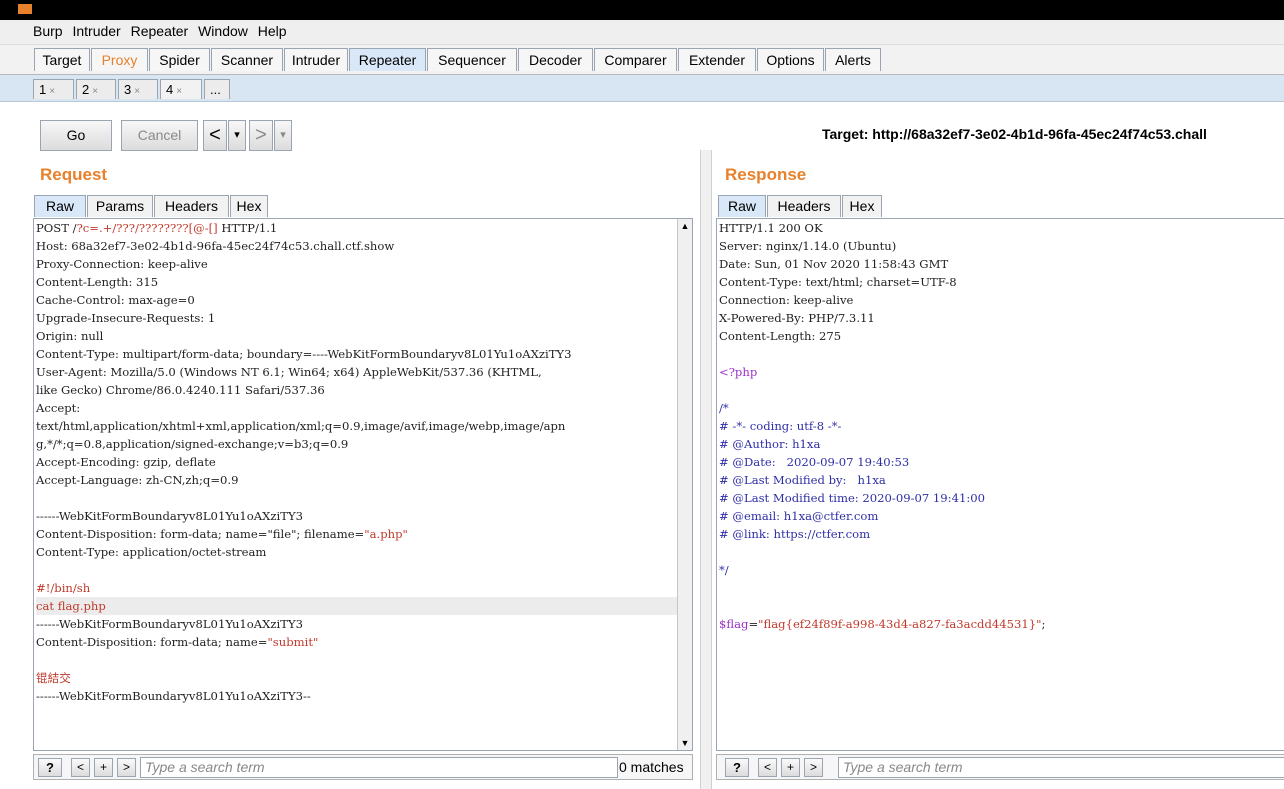  What do you see at coordinates (724, 408) in the screenshot?
I see `code-token: /*` at bounding box center [724, 408].